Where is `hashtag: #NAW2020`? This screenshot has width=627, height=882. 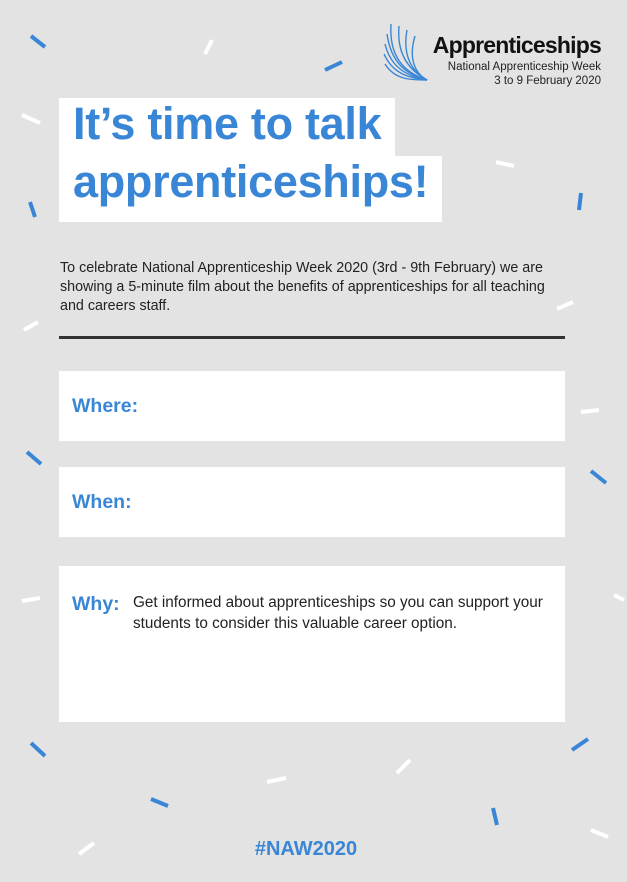 hashtag: #NAW2020 is located at coordinates (306, 849).